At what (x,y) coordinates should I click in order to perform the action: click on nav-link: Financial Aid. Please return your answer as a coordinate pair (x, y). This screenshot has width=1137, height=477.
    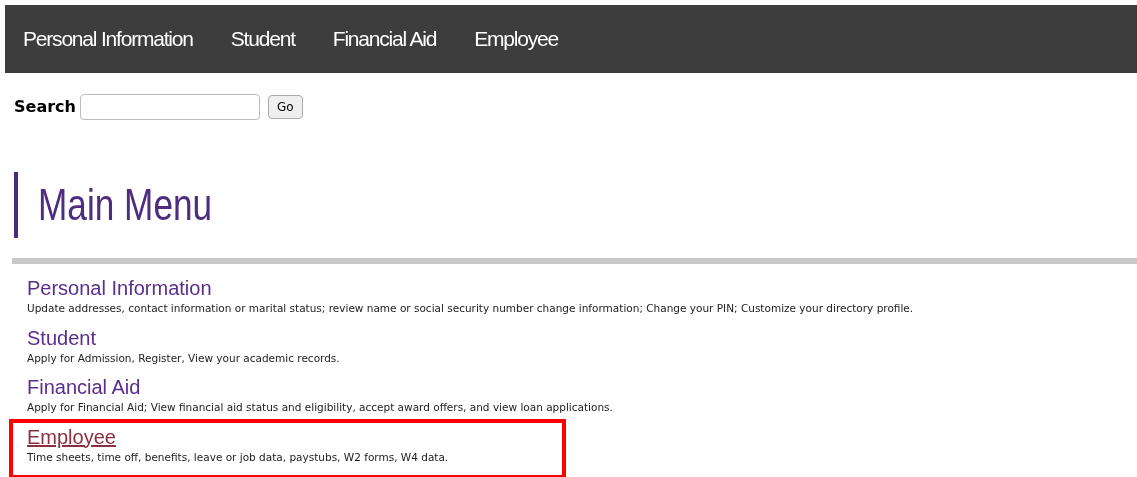
    Looking at the image, I should click on (384, 39).